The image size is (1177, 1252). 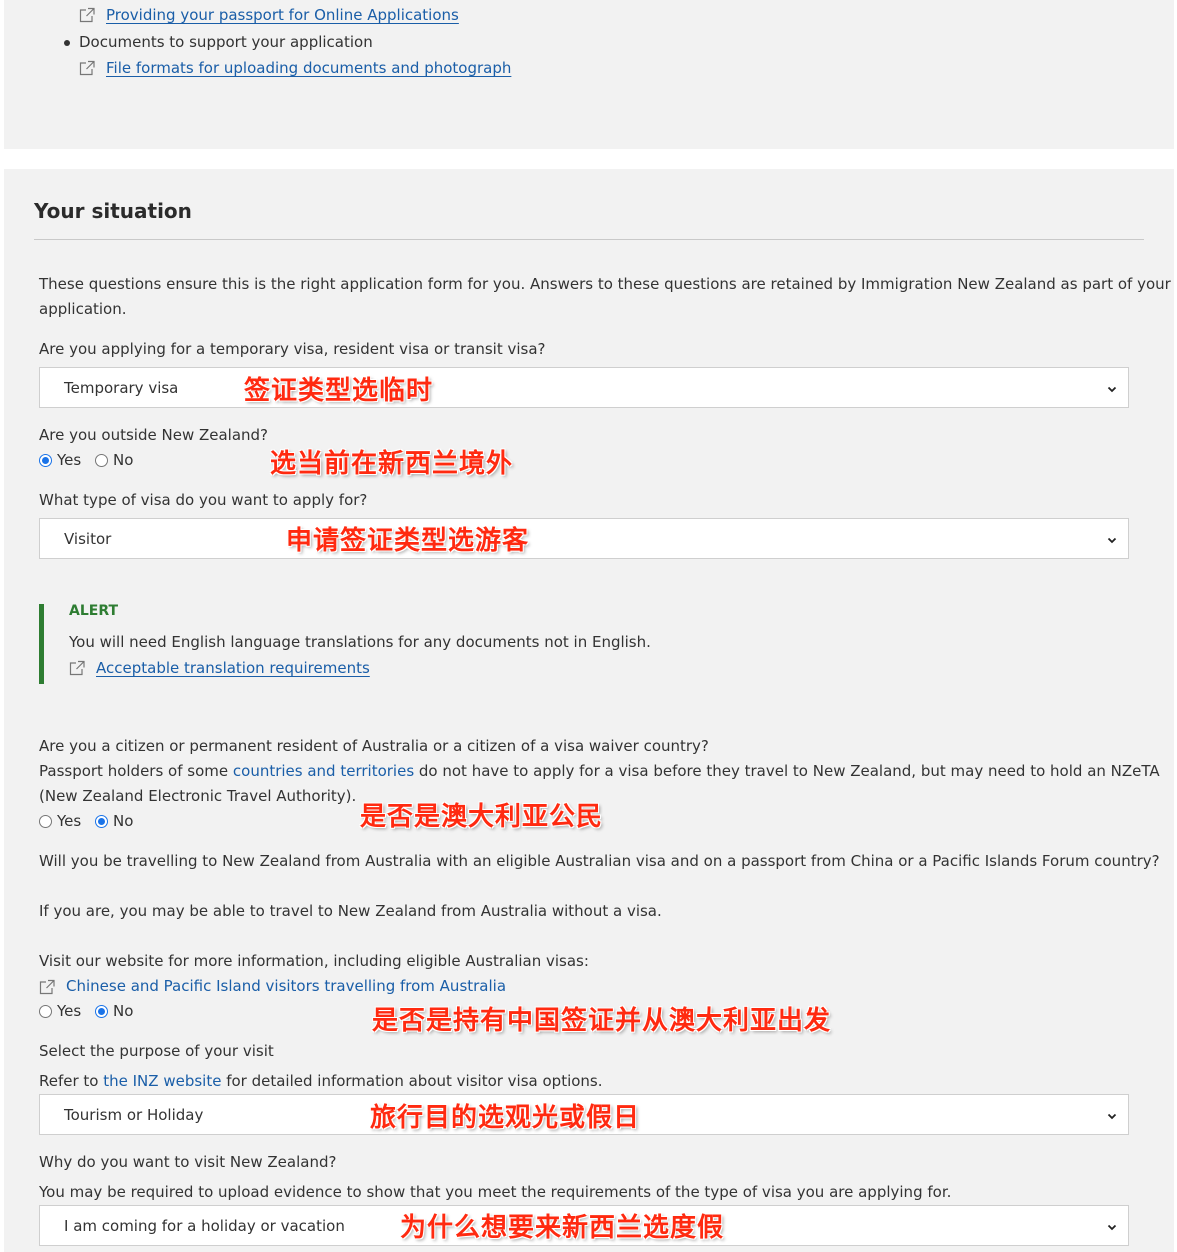 What do you see at coordinates (226, 42) in the screenshot?
I see `documents-support-text: Documents to support your application` at bounding box center [226, 42].